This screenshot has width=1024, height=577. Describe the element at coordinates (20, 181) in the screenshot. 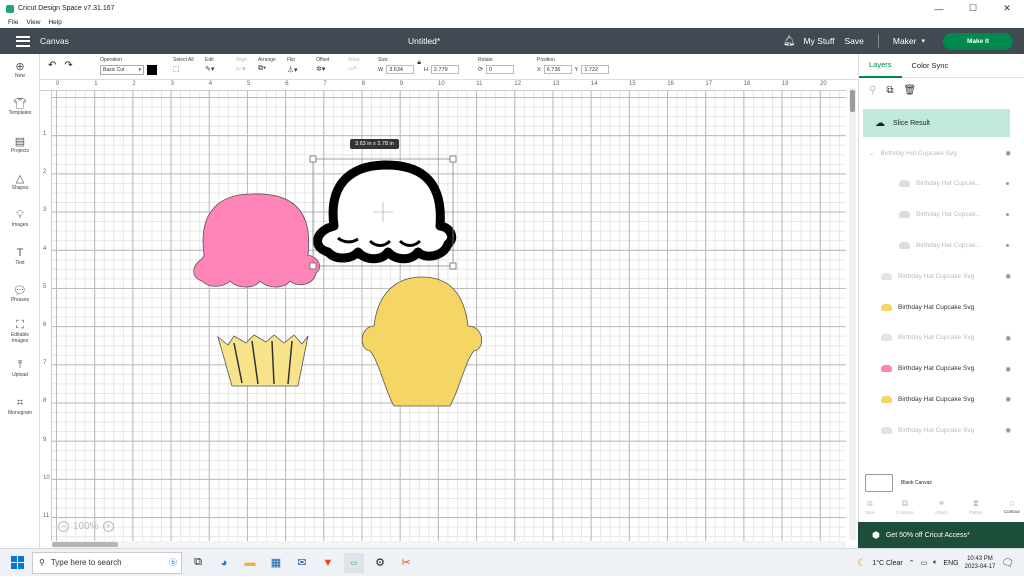

I see `sidebar-item-shapes: △ Shapes` at that location.